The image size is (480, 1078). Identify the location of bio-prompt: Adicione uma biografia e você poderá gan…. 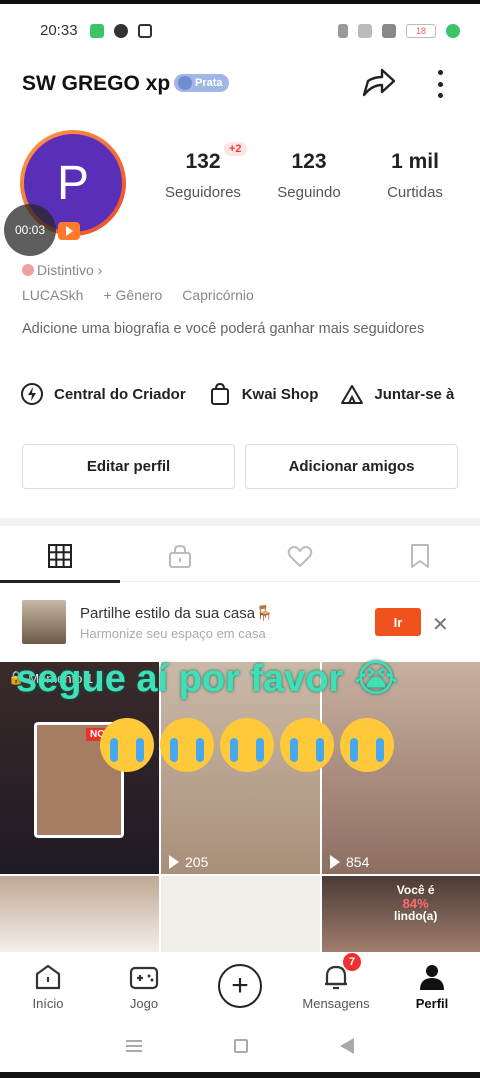
(232, 329).